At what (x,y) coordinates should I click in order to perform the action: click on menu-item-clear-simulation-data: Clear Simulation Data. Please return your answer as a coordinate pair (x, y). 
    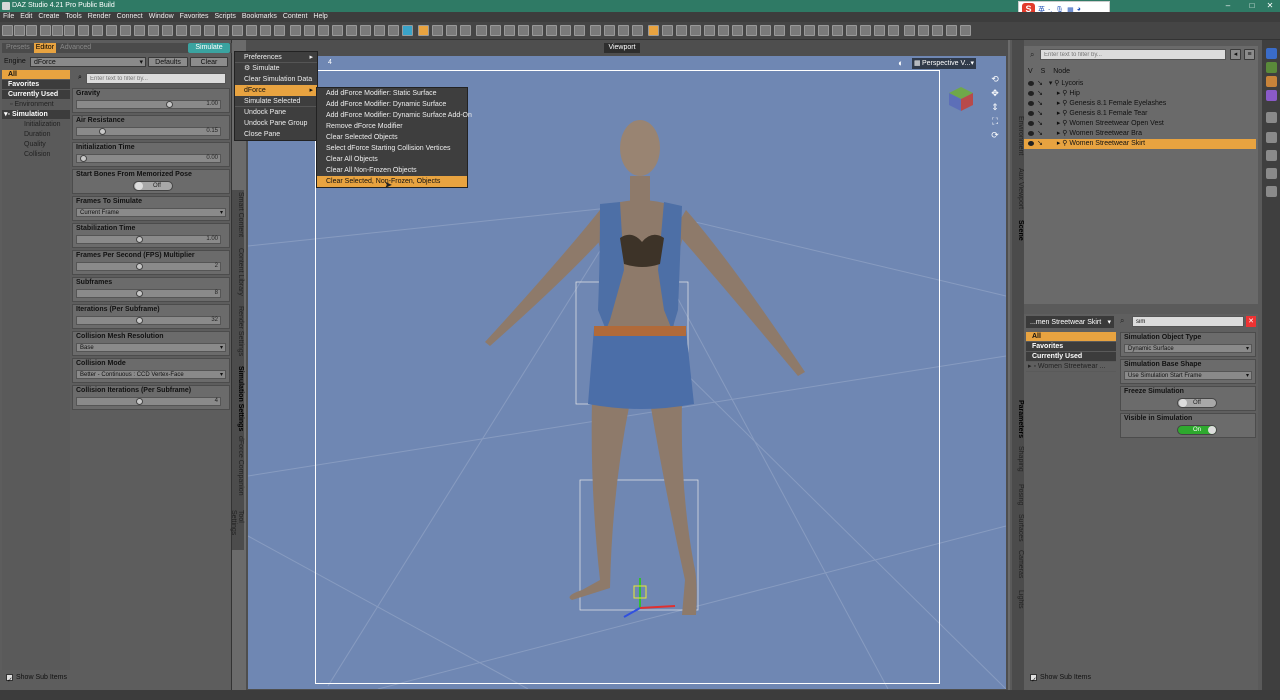
    Looking at the image, I should click on (276, 79).